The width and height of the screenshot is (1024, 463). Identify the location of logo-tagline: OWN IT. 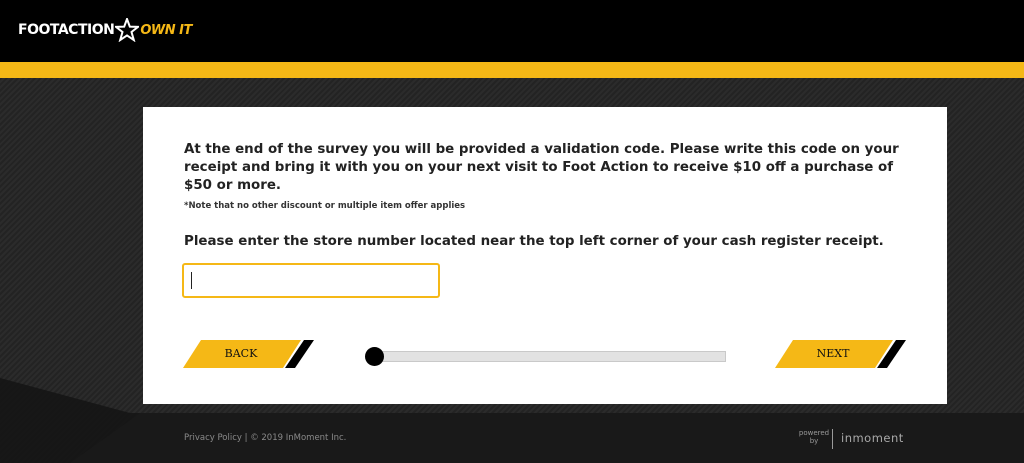
(166, 30).